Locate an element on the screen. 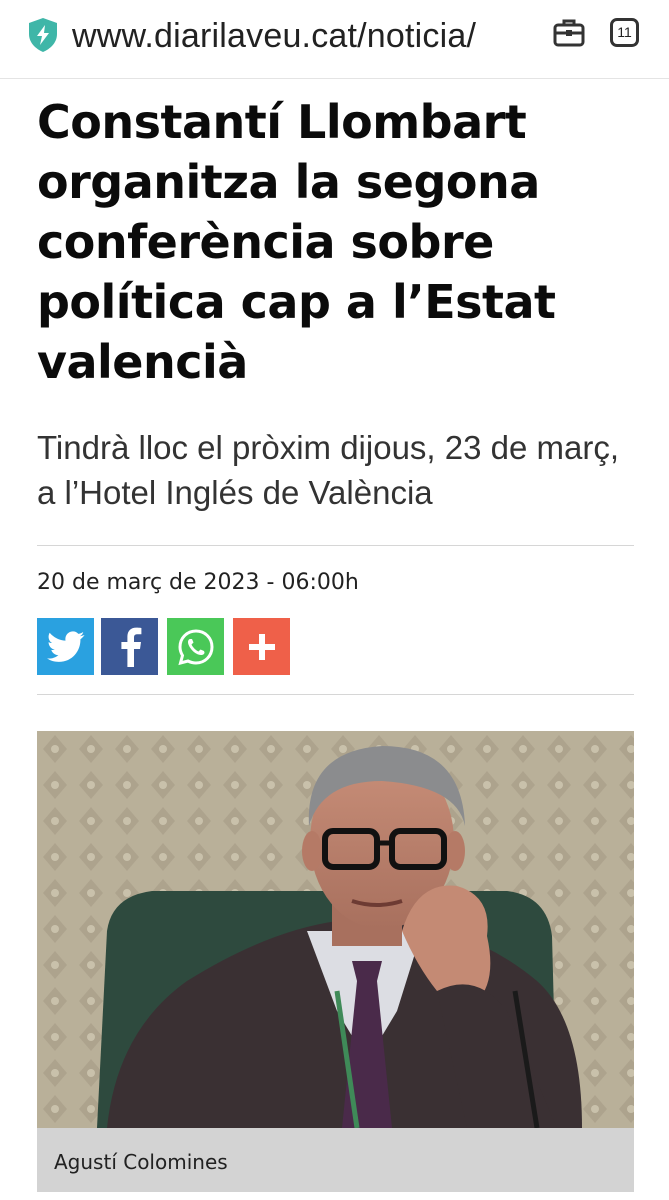 The height and width of the screenshot is (1200, 669). photo-caption-bar: Agustí Colomines is located at coordinates (335, 1160).